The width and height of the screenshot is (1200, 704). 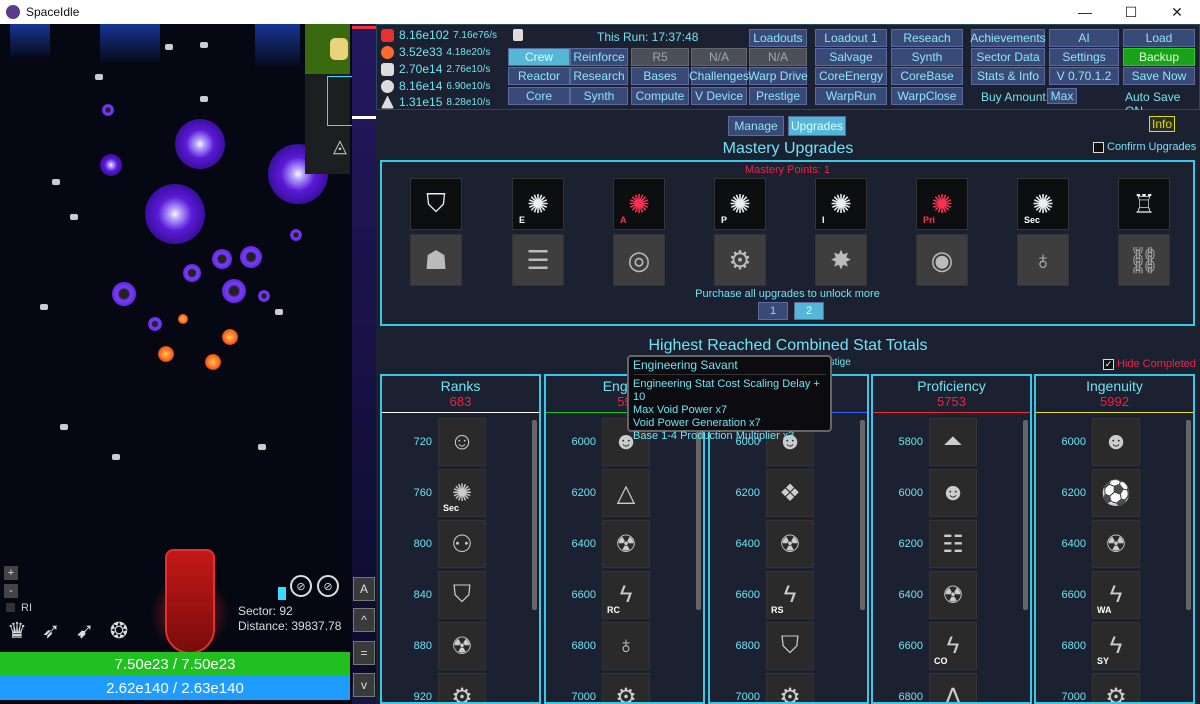 What do you see at coordinates (719, 76) in the screenshot?
I see `challenges-button: Challenges` at bounding box center [719, 76].